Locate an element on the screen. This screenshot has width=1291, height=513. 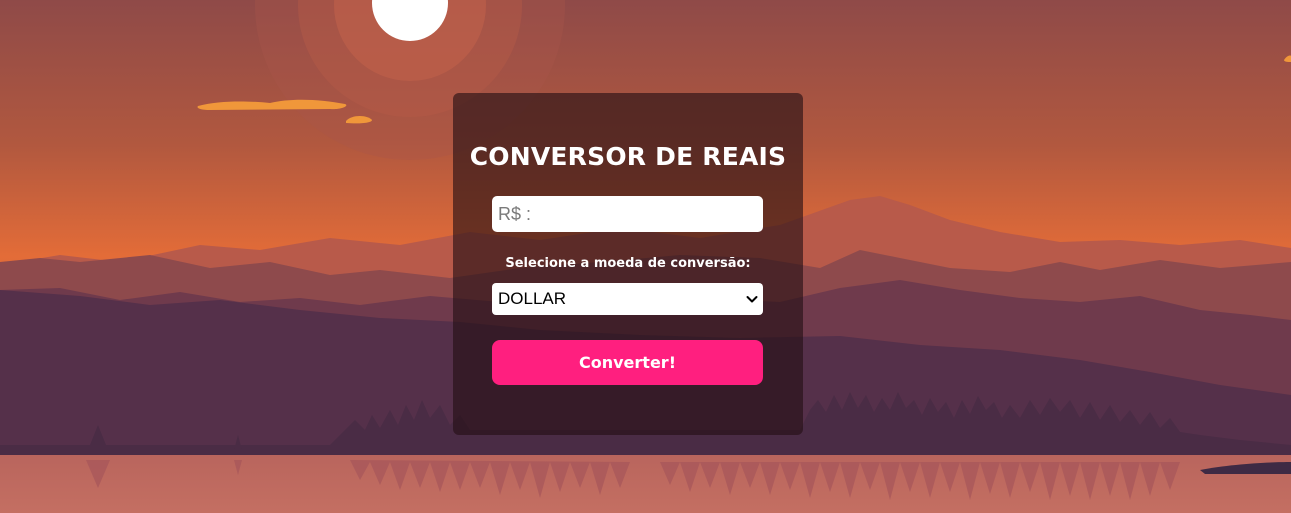
currency-selected-value: DOLLAR is located at coordinates (532, 298).